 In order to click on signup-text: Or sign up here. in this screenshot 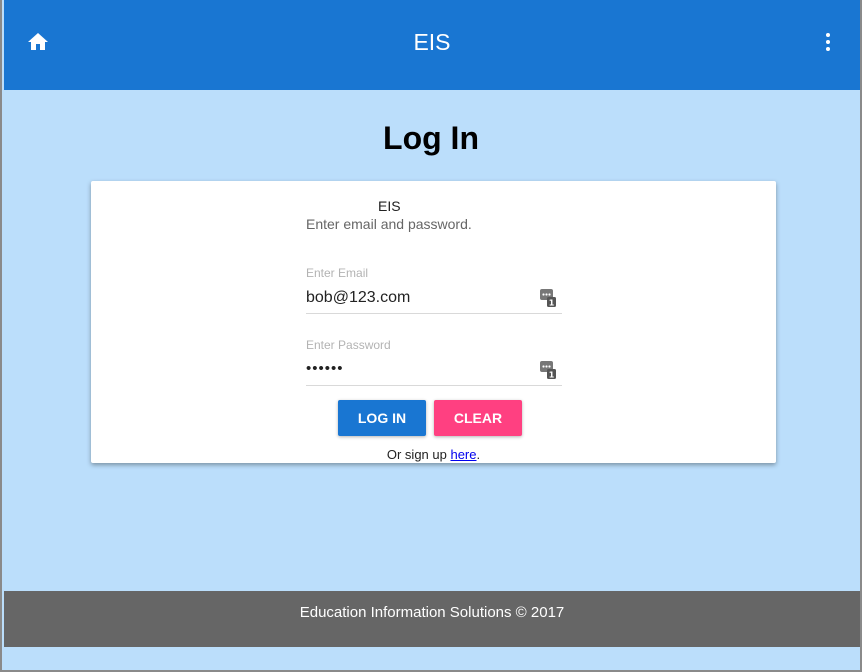, I will do `click(433, 454)`.